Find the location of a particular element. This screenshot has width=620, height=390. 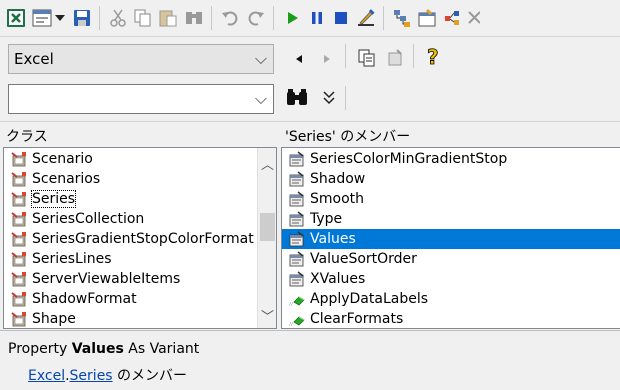

classes-header: クラス is located at coordinates (27, 137).